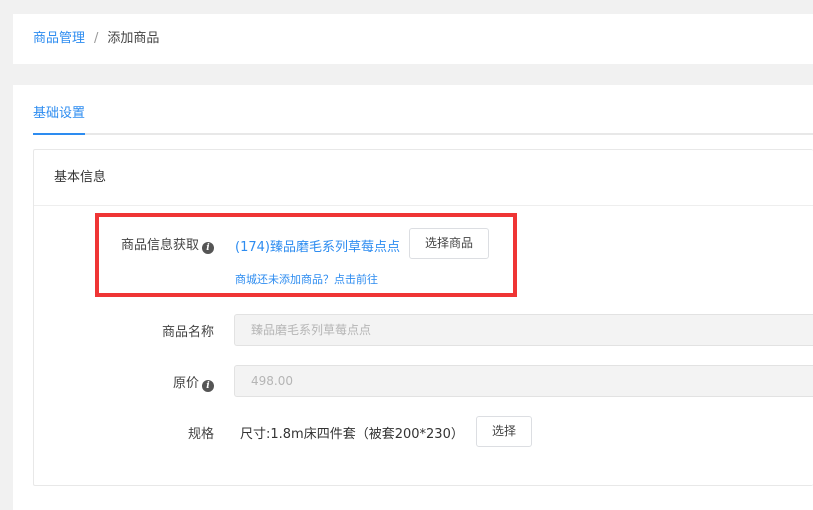 The width and height of the screenshot is (813, 510). I want to click on tab-basic-settings: 基础设置, so click(59, 120).